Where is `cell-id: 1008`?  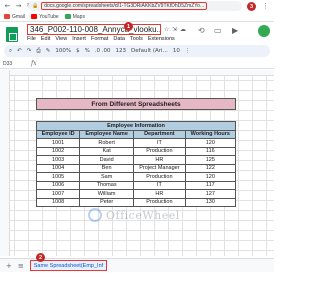 cell-id: 1008 is located at coordinates (58, 202).